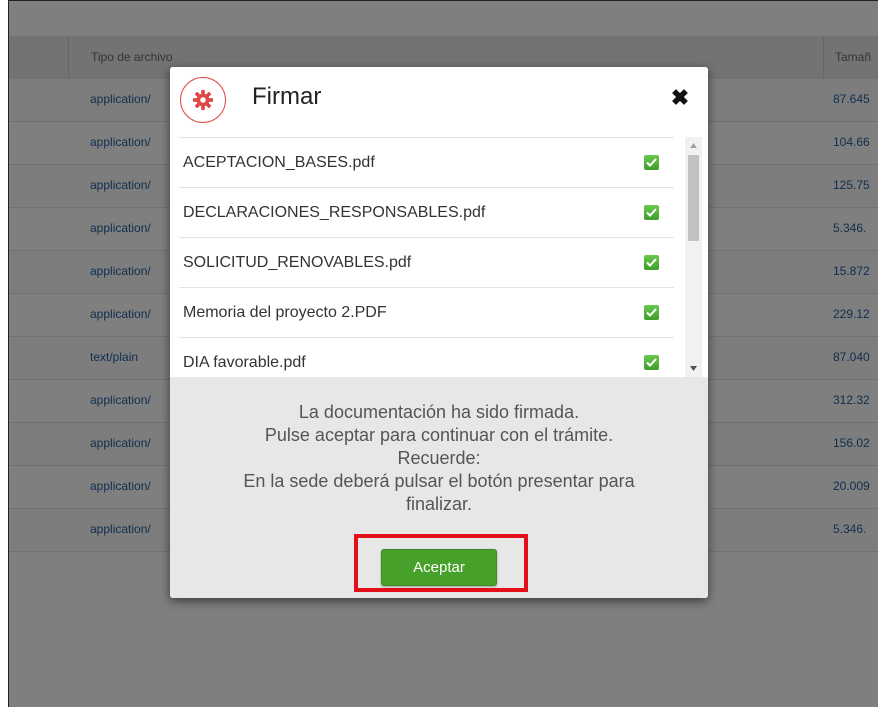  Describe the element at coordinates (693, 198) in the screenshot. I see `scroll-thumb` at that location.